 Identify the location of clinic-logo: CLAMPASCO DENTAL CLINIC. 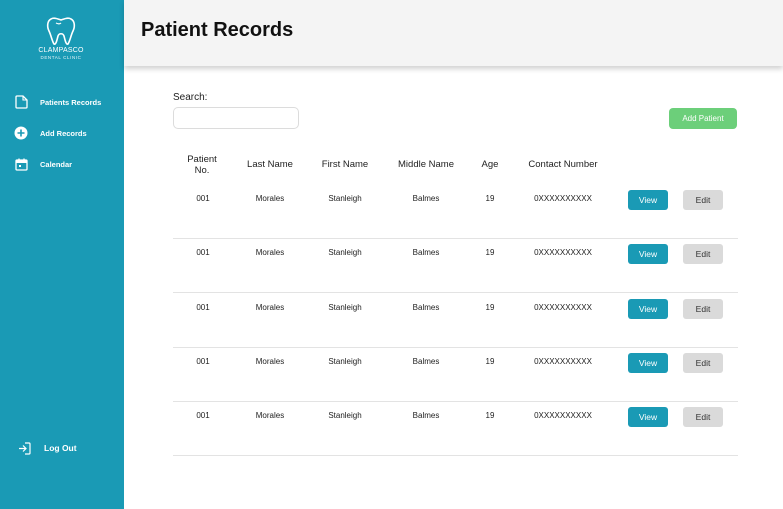
(61, 38).